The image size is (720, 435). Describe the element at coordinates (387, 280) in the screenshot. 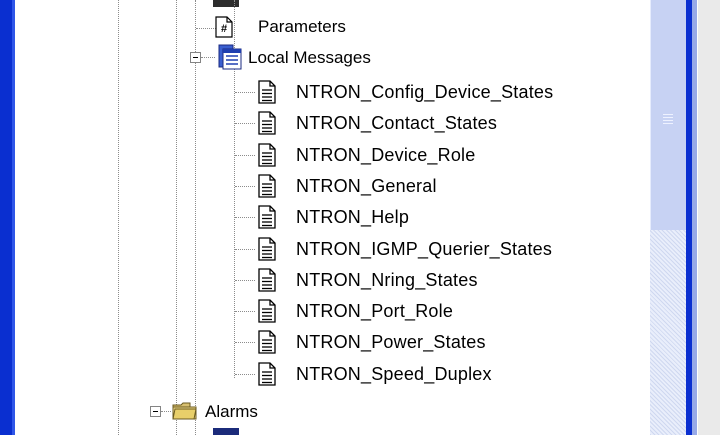

I see `tree-item-message: NTRON_Nring_States` at that location.